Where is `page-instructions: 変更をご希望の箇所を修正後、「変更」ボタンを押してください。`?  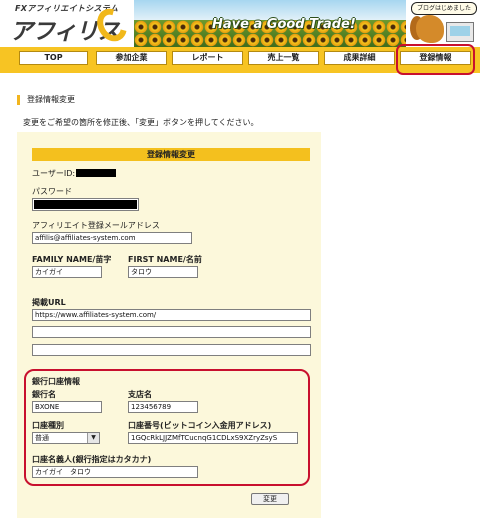
page-instructions: 変更をご希望の箇所を修正後、「変更」ボタンを押してください。 is located at coordinates (141, 122).